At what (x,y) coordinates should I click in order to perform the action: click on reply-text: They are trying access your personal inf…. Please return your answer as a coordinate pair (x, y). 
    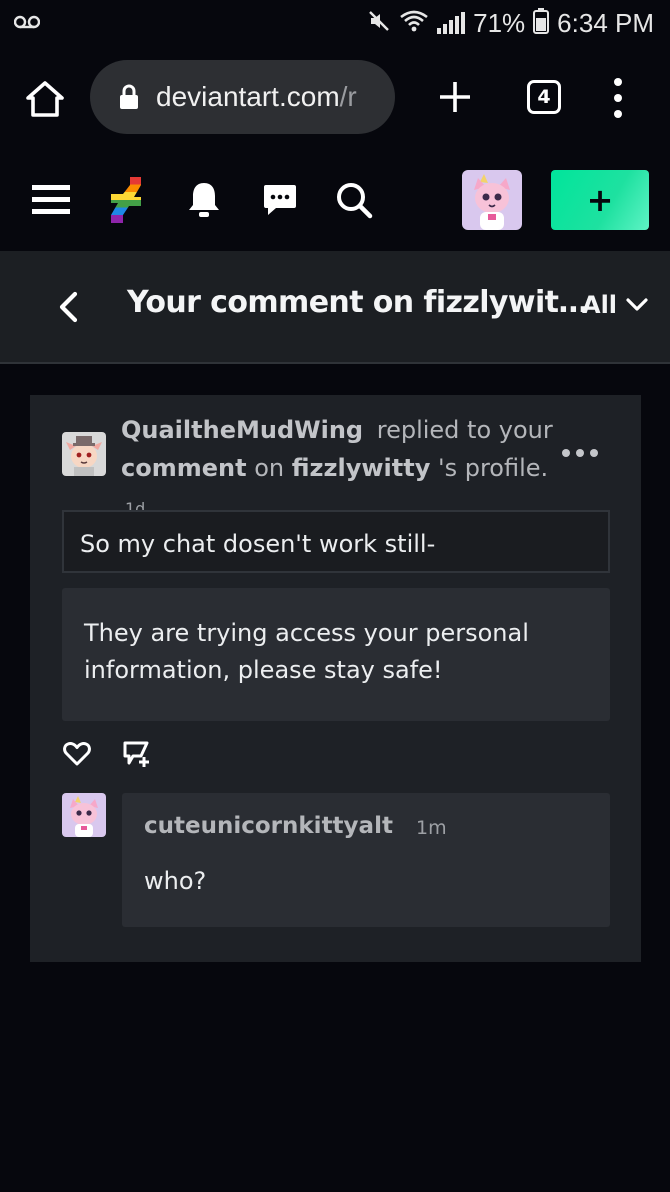
    Looking at the image, I should click on (336, 654).